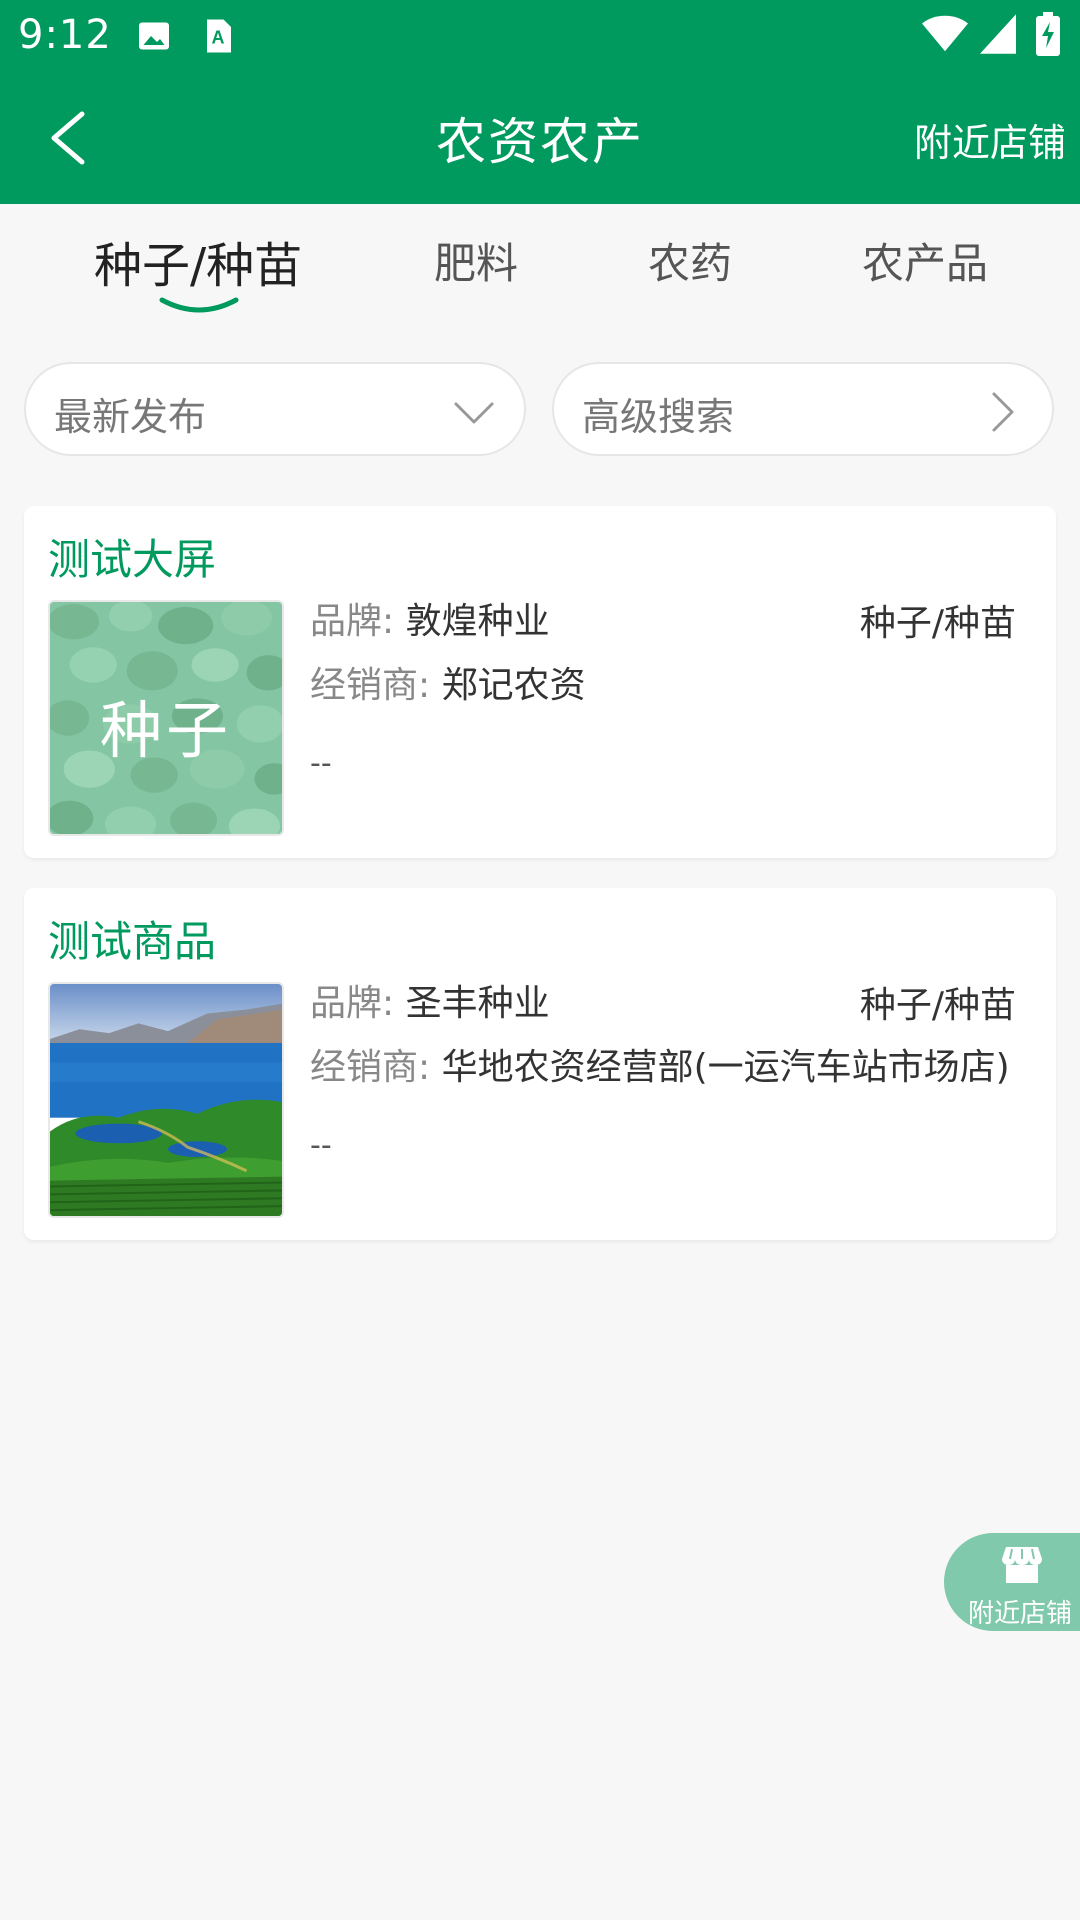 The height and width of the screenshot is (1920, 1080). Describe the element at coordinates (65, 35) in the screenshot. I see `status-time: 9:12` at that location.